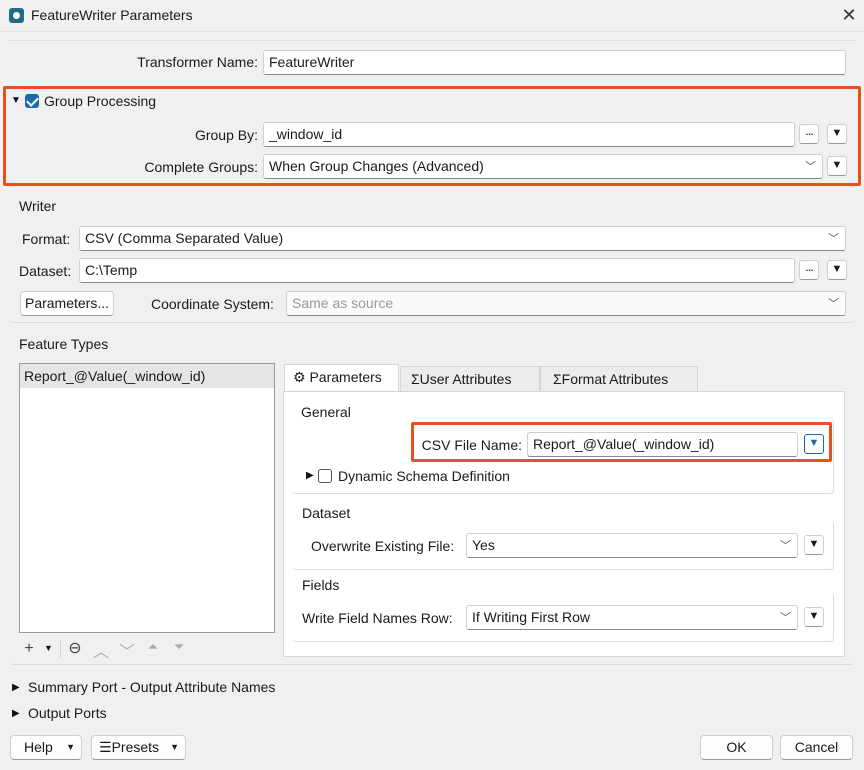 The image size is (864, 770). Describe the element at coordinates (151, 687) in the screenshot. I see `summary-port-section: Summary Port - Output Attribute Names` at that location.